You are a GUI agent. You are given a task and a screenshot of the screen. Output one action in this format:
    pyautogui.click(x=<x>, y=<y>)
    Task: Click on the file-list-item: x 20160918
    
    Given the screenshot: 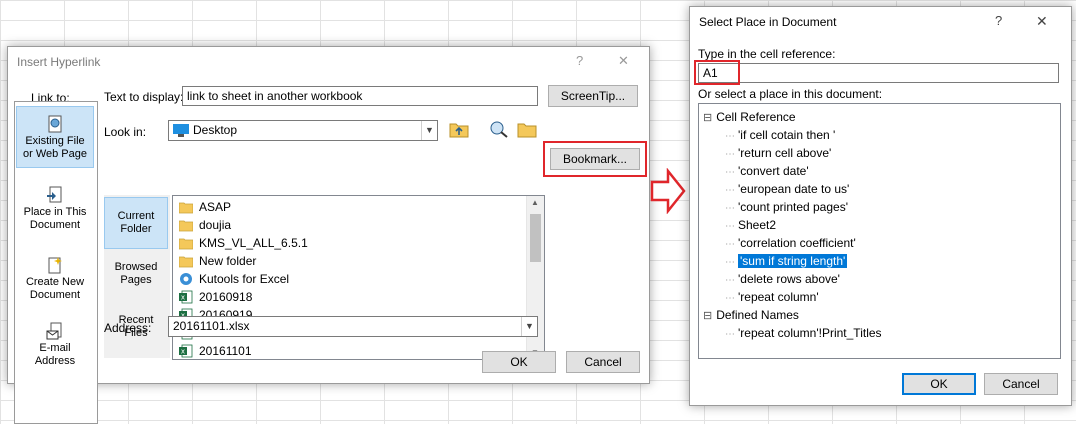 What is the action you would take?
    pyautogui.click(x=215, y=297)
    